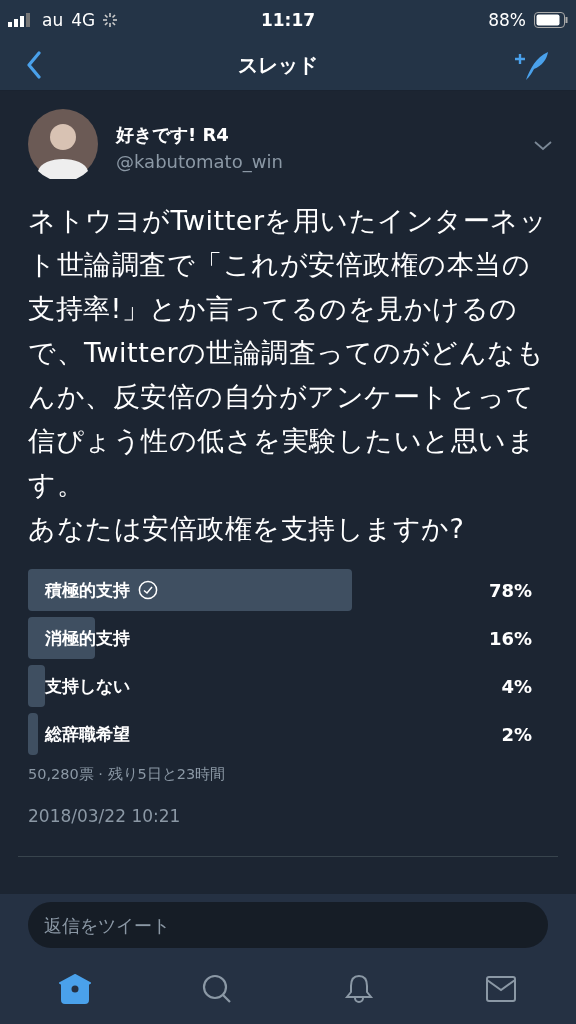 The image size is (576, 1024). What do you see at coordinates (63, 144) in the screenshot?
I see `avatar` at bounding box center [63, 144].